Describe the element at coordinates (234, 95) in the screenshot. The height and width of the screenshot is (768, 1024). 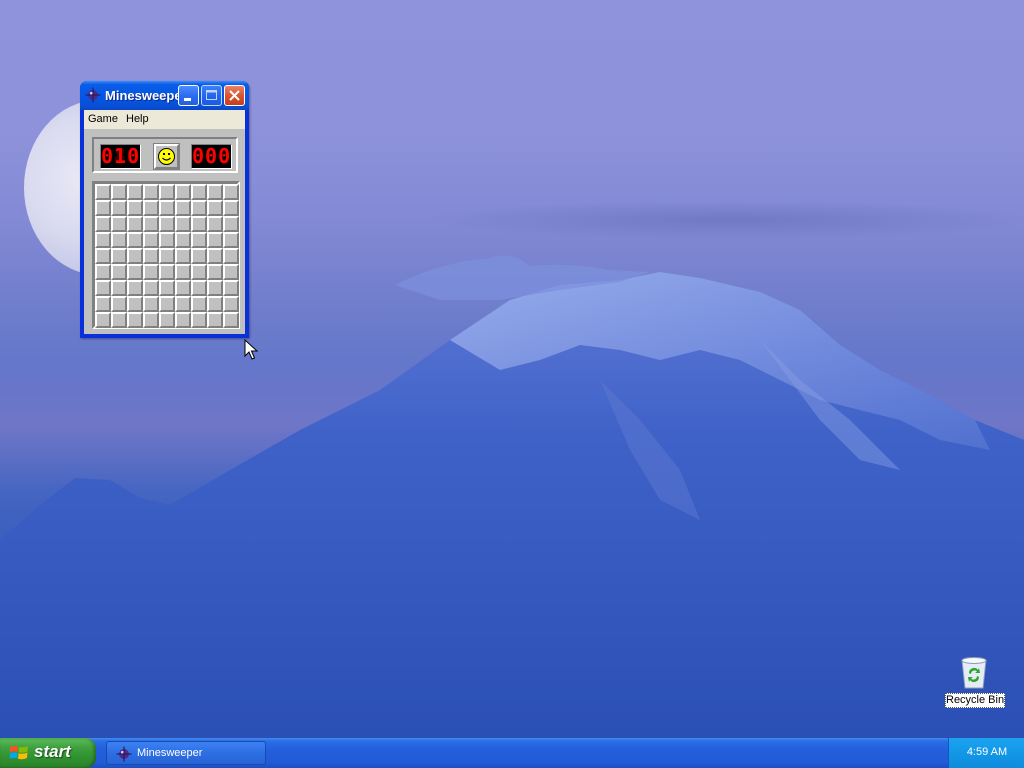
I see `close-button` at that location.